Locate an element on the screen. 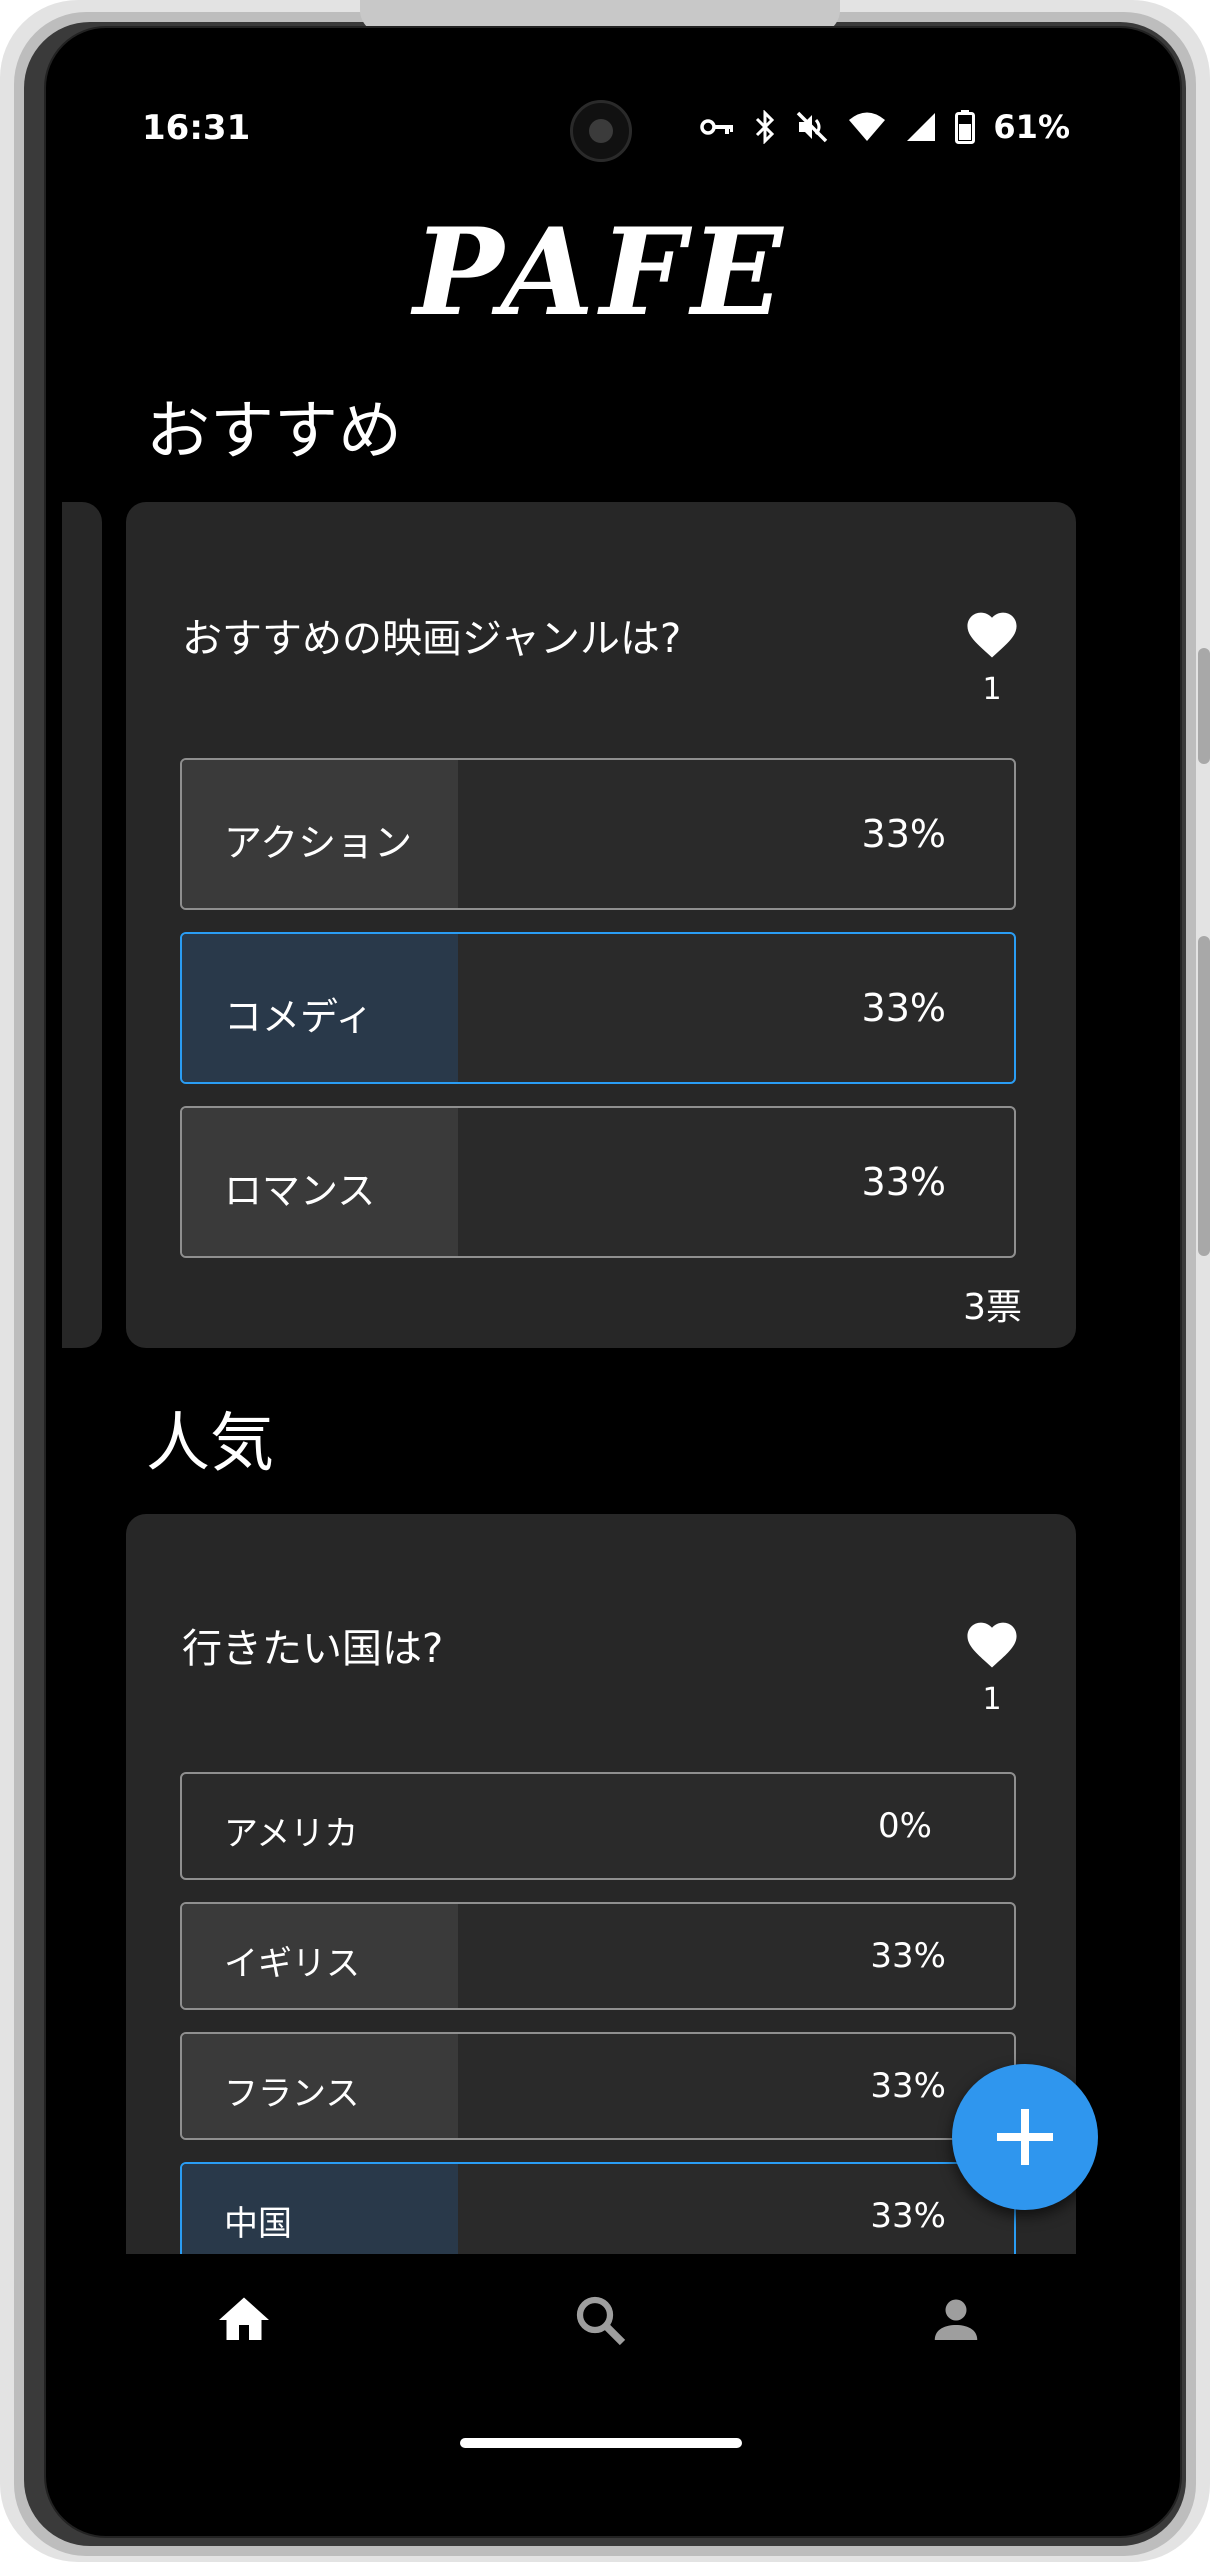 The image size is (1216, 2562). nav-search is located at coordinates (600, 2322).